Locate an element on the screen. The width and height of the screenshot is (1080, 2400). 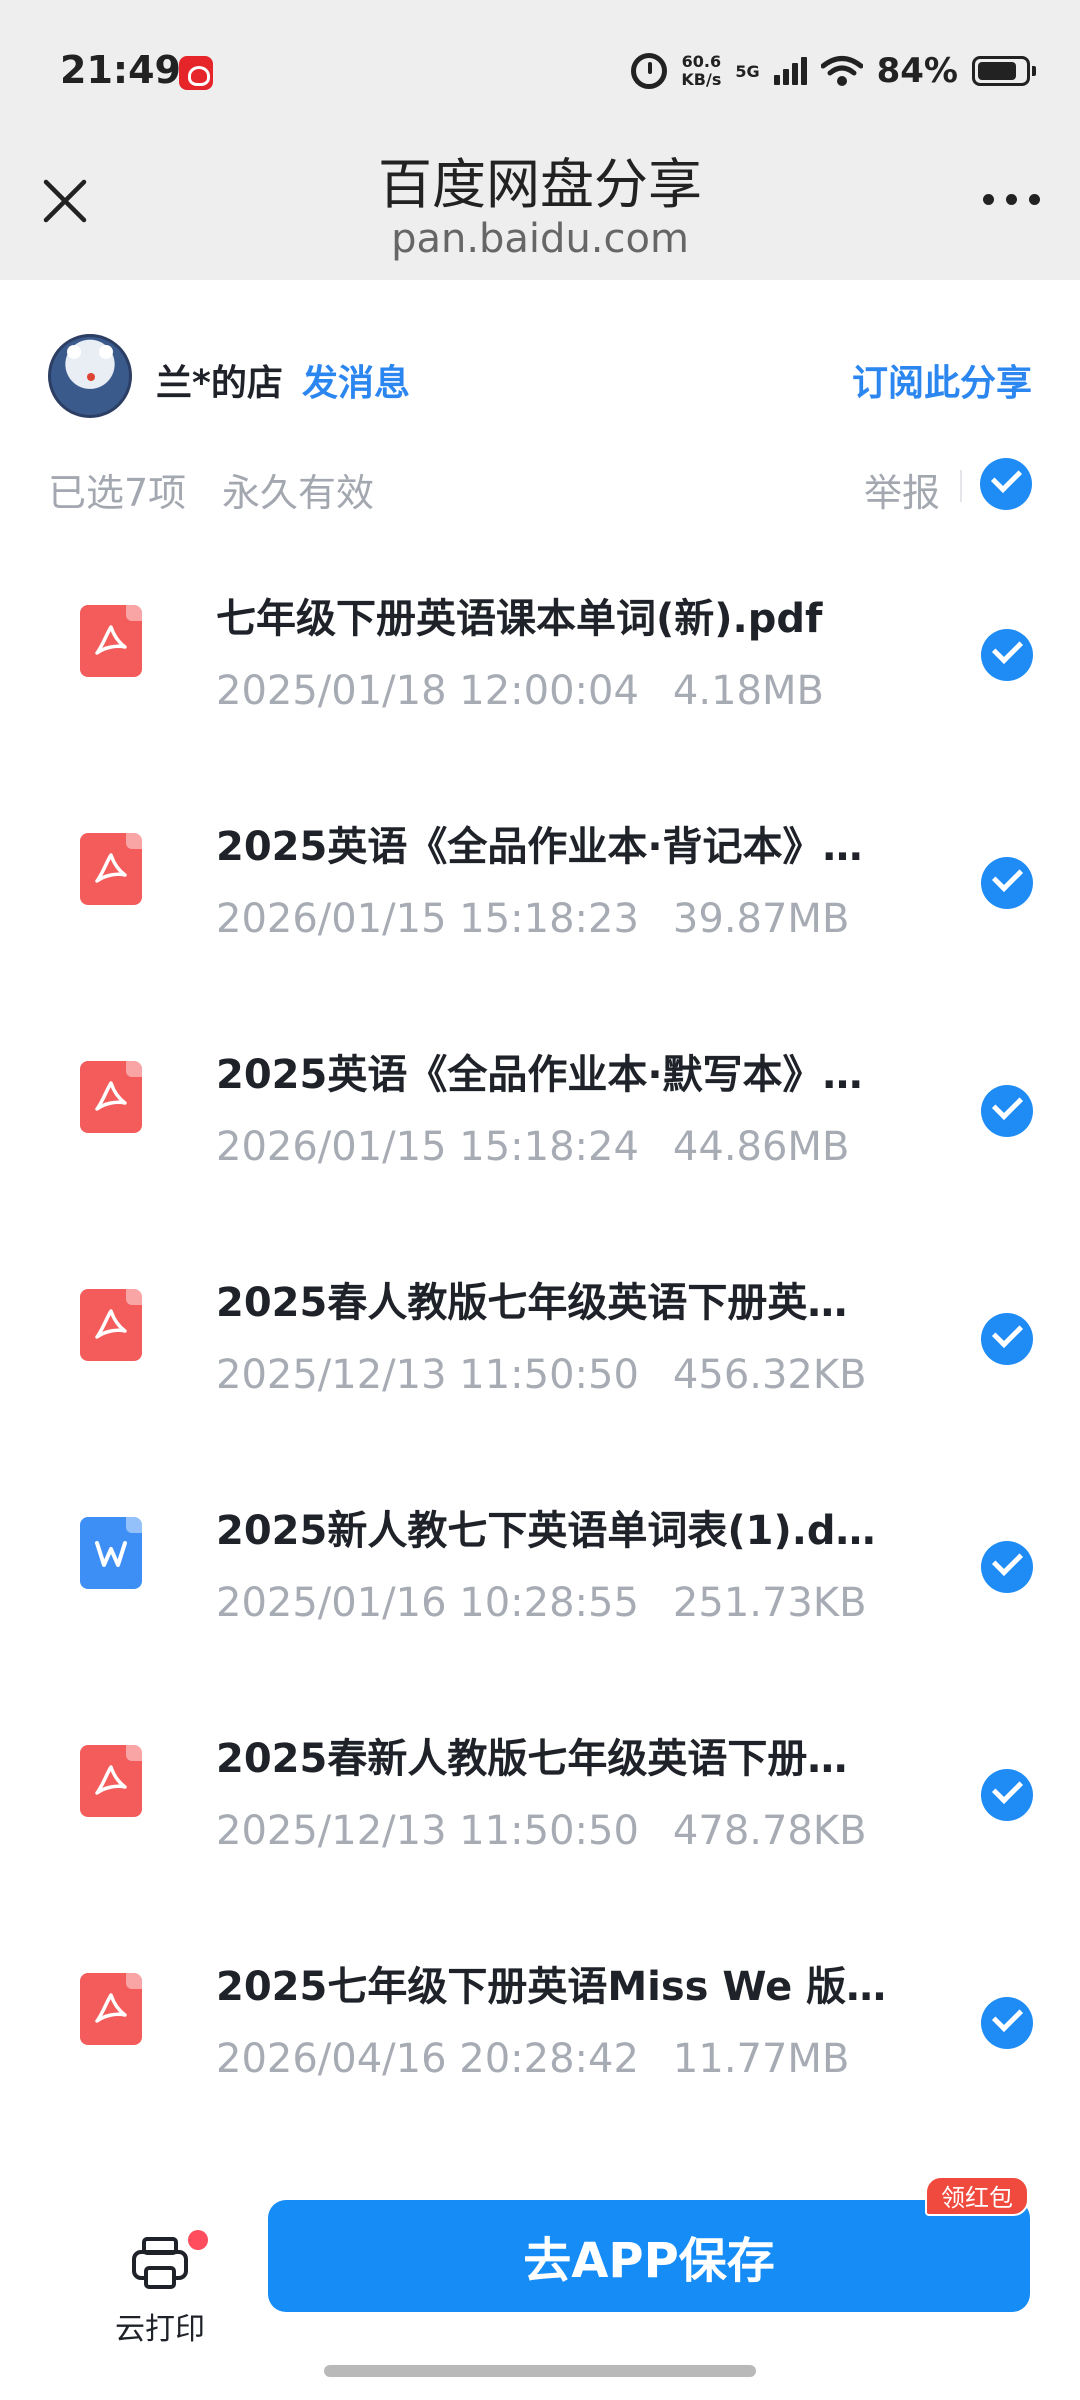
file-meta: 2026/01/15 15:18:24 44.86MB is located at coordinates (532, 1147).